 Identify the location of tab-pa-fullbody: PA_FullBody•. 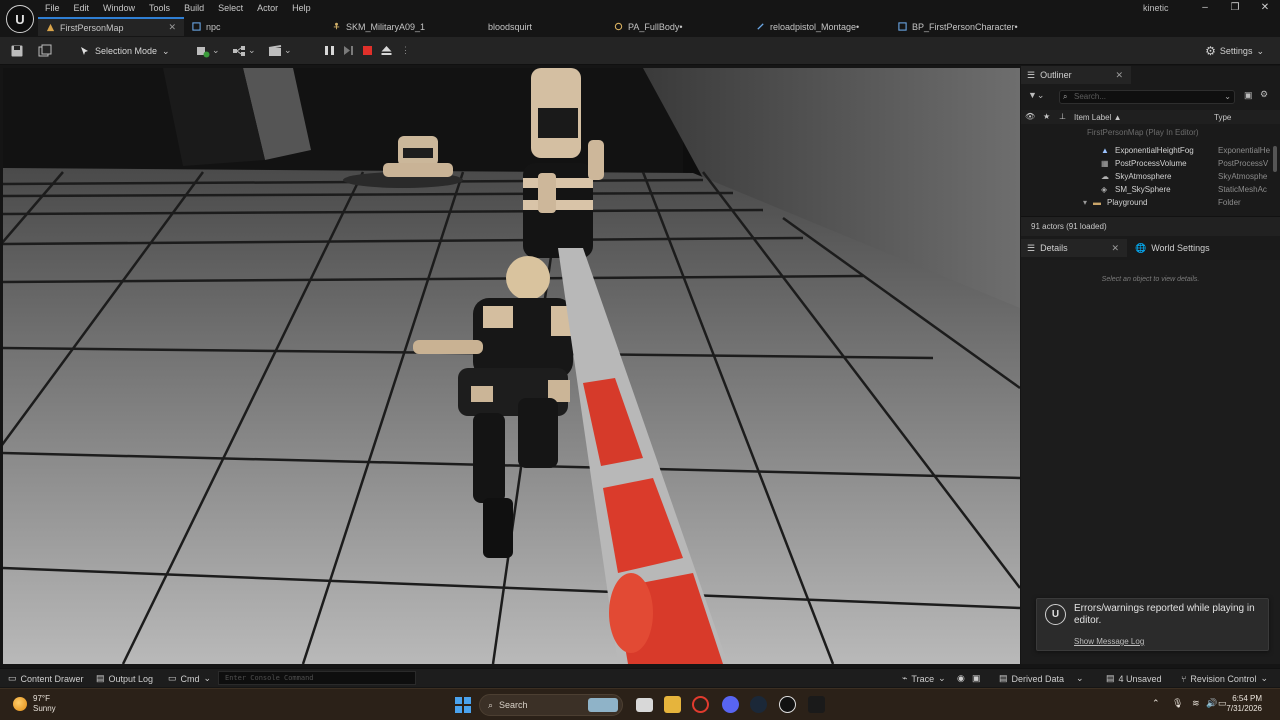
(677, 26).